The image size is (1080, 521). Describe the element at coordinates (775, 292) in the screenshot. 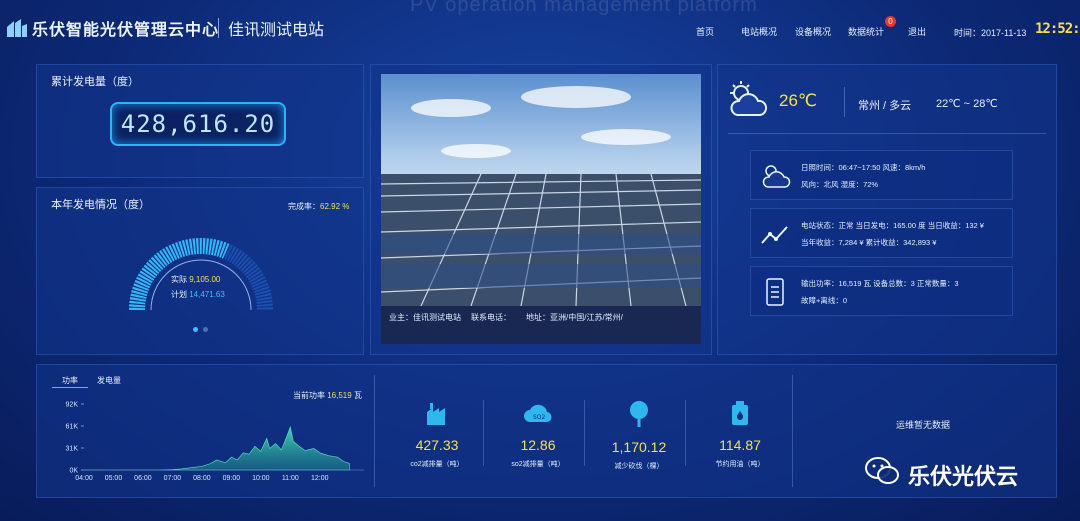

I see `document-icon` at that location.